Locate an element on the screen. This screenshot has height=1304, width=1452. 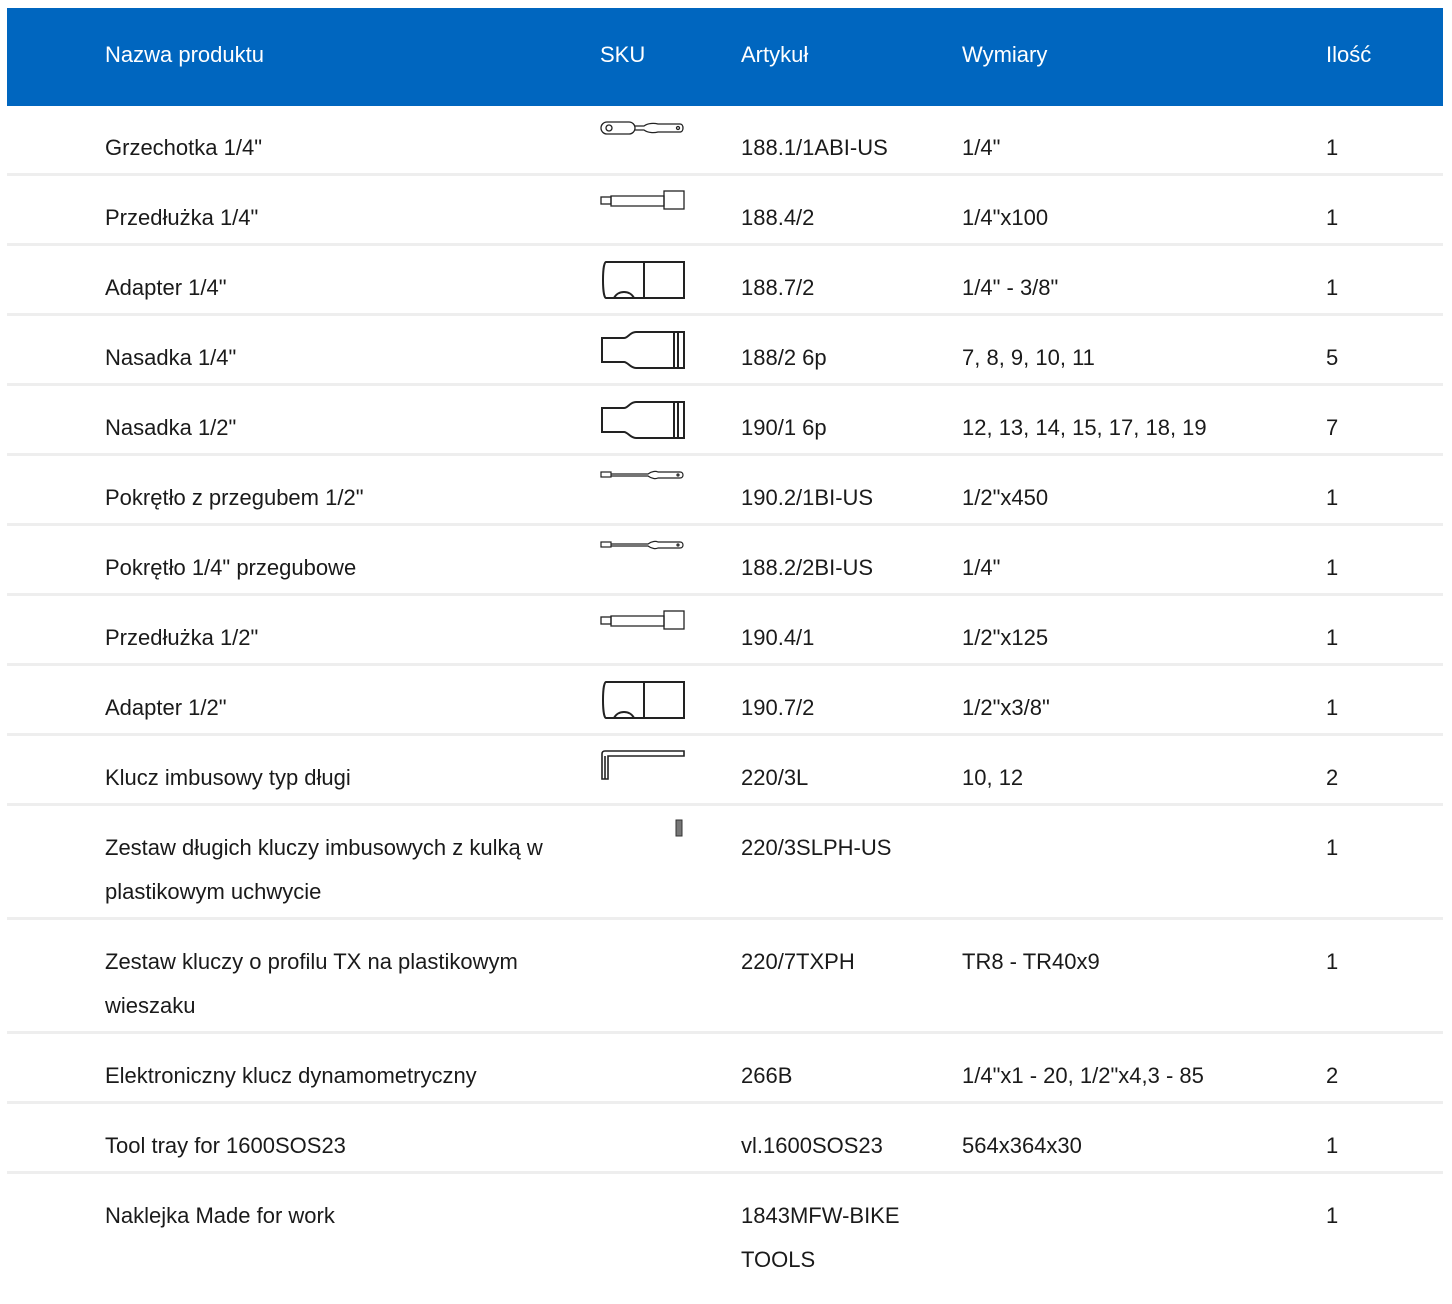
dimensions: 1/2"x450 is located at coordinates (1005, 497).